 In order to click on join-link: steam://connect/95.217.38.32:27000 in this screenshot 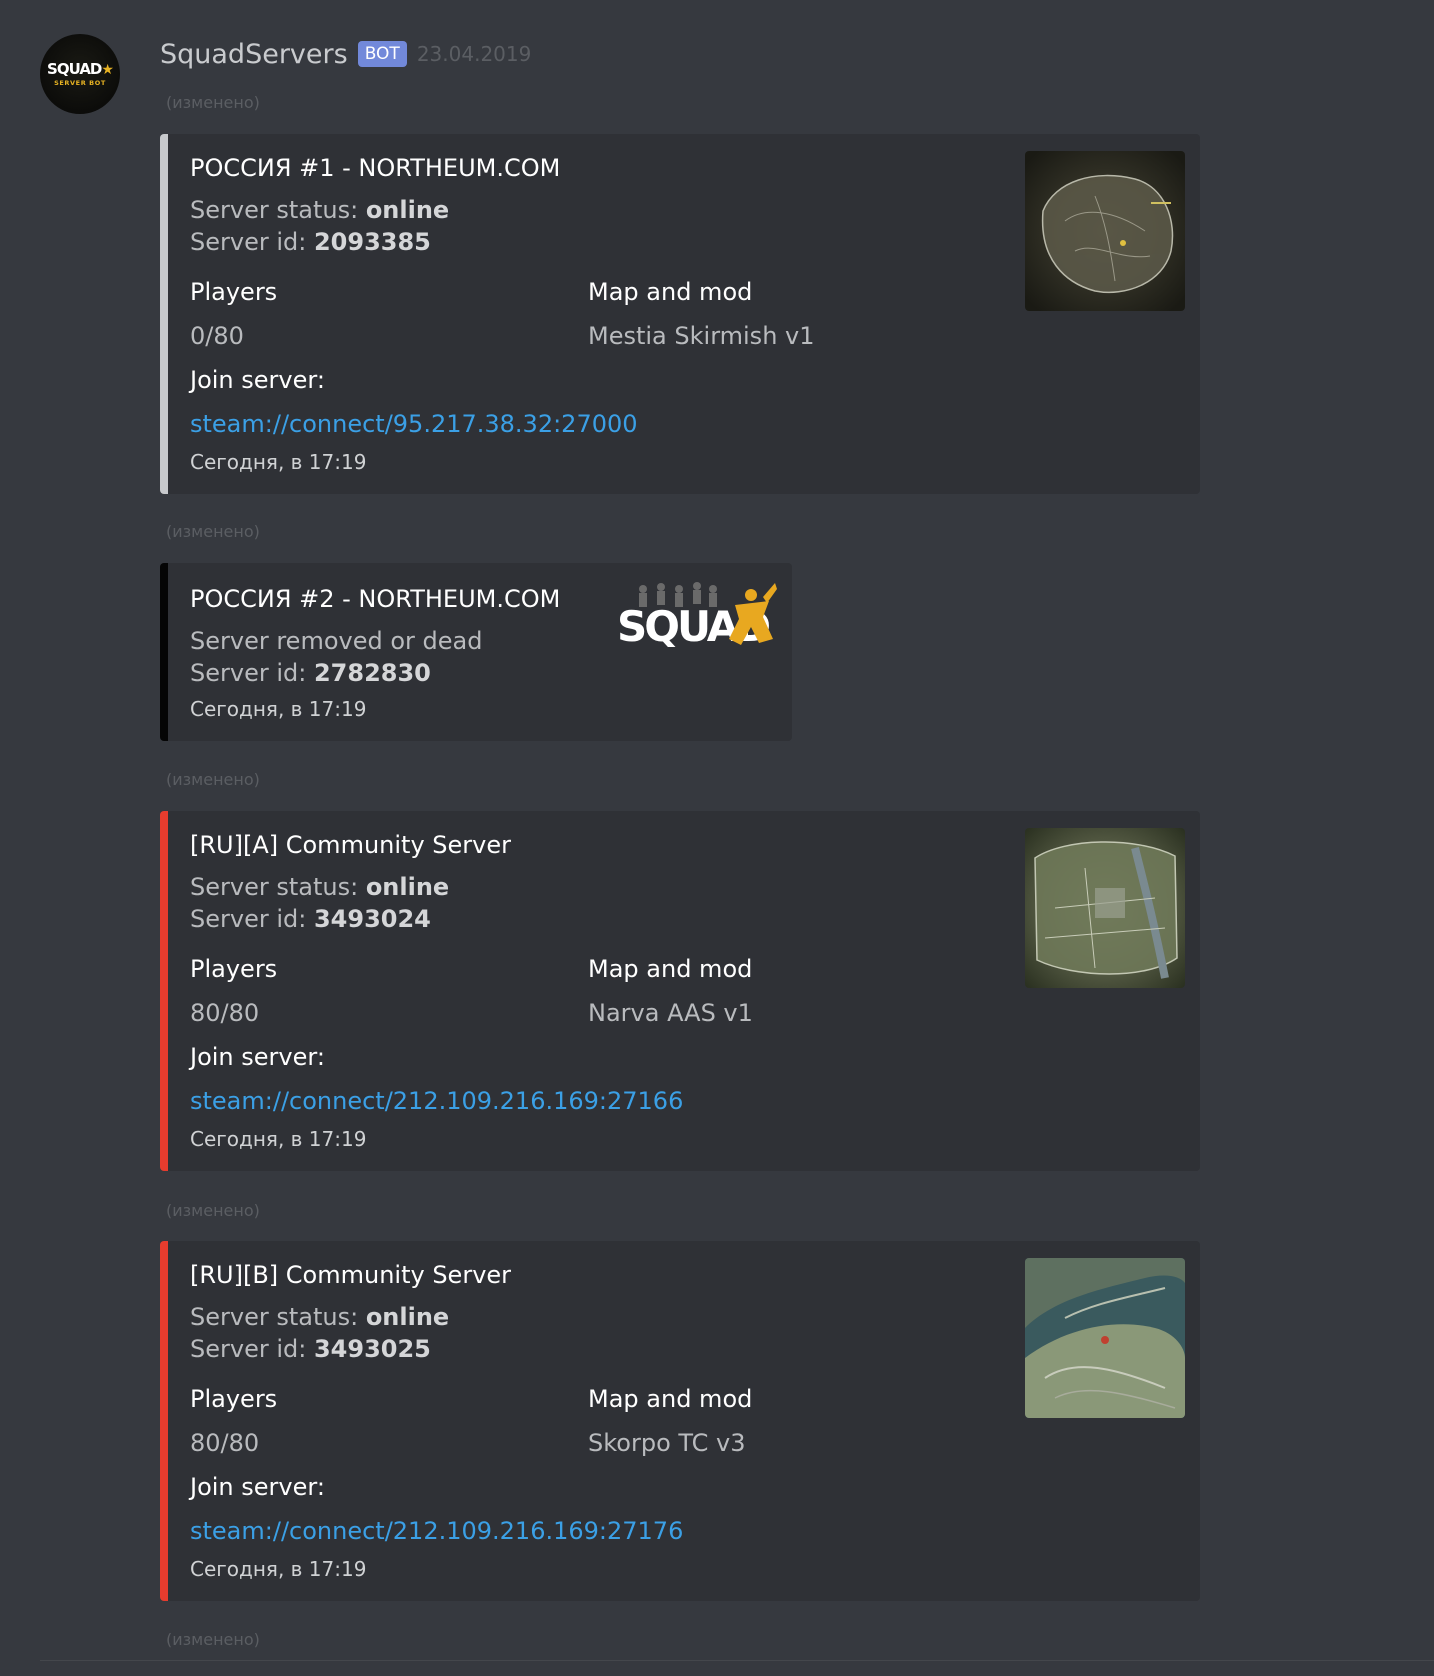, I will do `click(414, 424)`.